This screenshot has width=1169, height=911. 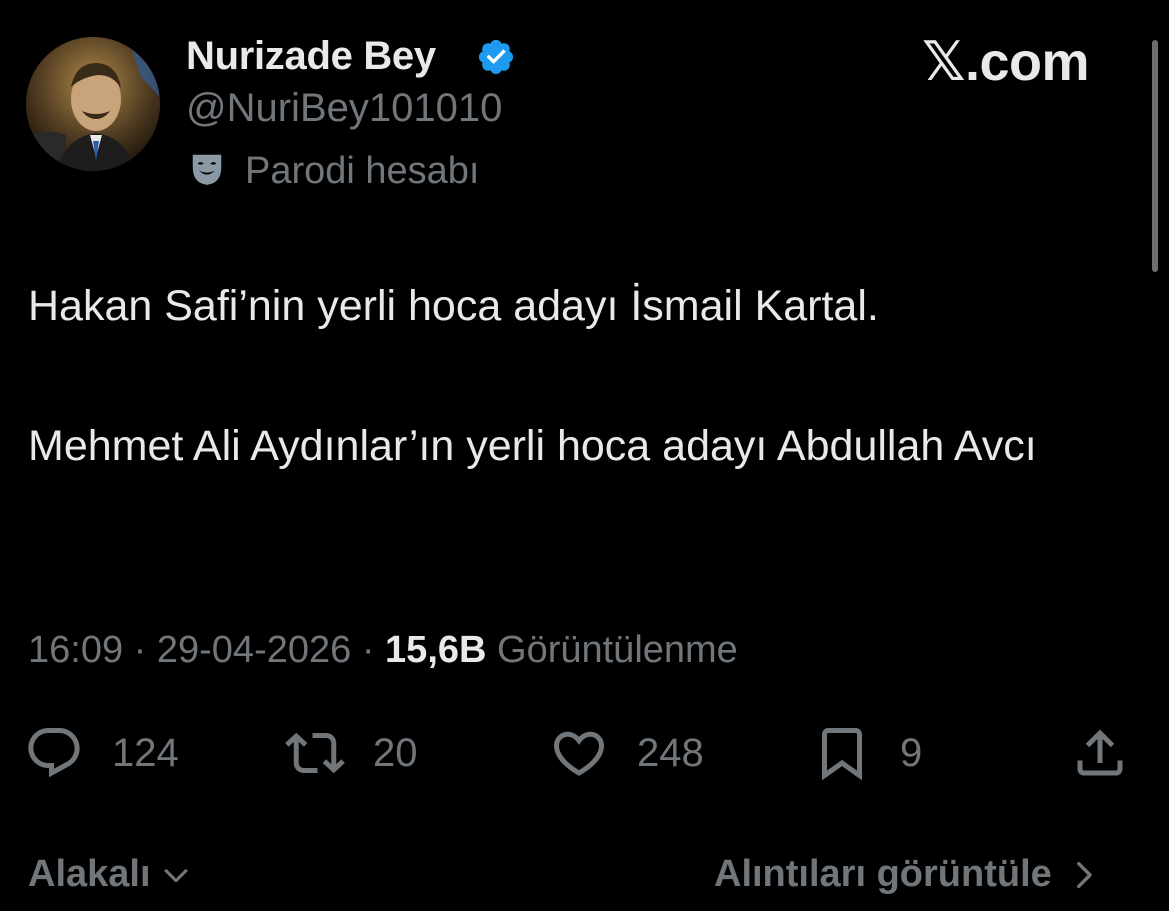 What do you see at coordinates (670, 752) in the screenshot?
I see `like-count: 248` at bounding box center [670, 752].